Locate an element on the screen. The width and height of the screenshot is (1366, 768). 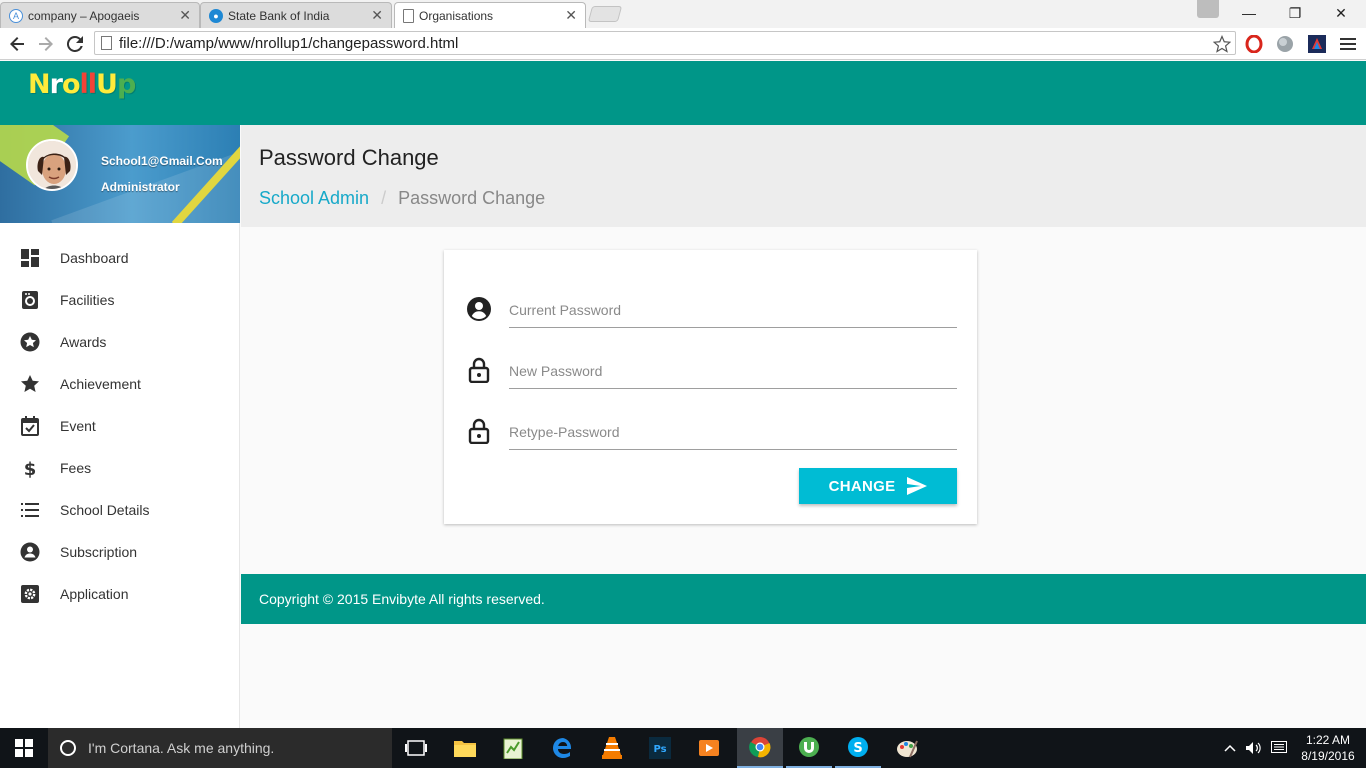
apogaeis-favicon-icon: A is located at coordinates (16, 15).